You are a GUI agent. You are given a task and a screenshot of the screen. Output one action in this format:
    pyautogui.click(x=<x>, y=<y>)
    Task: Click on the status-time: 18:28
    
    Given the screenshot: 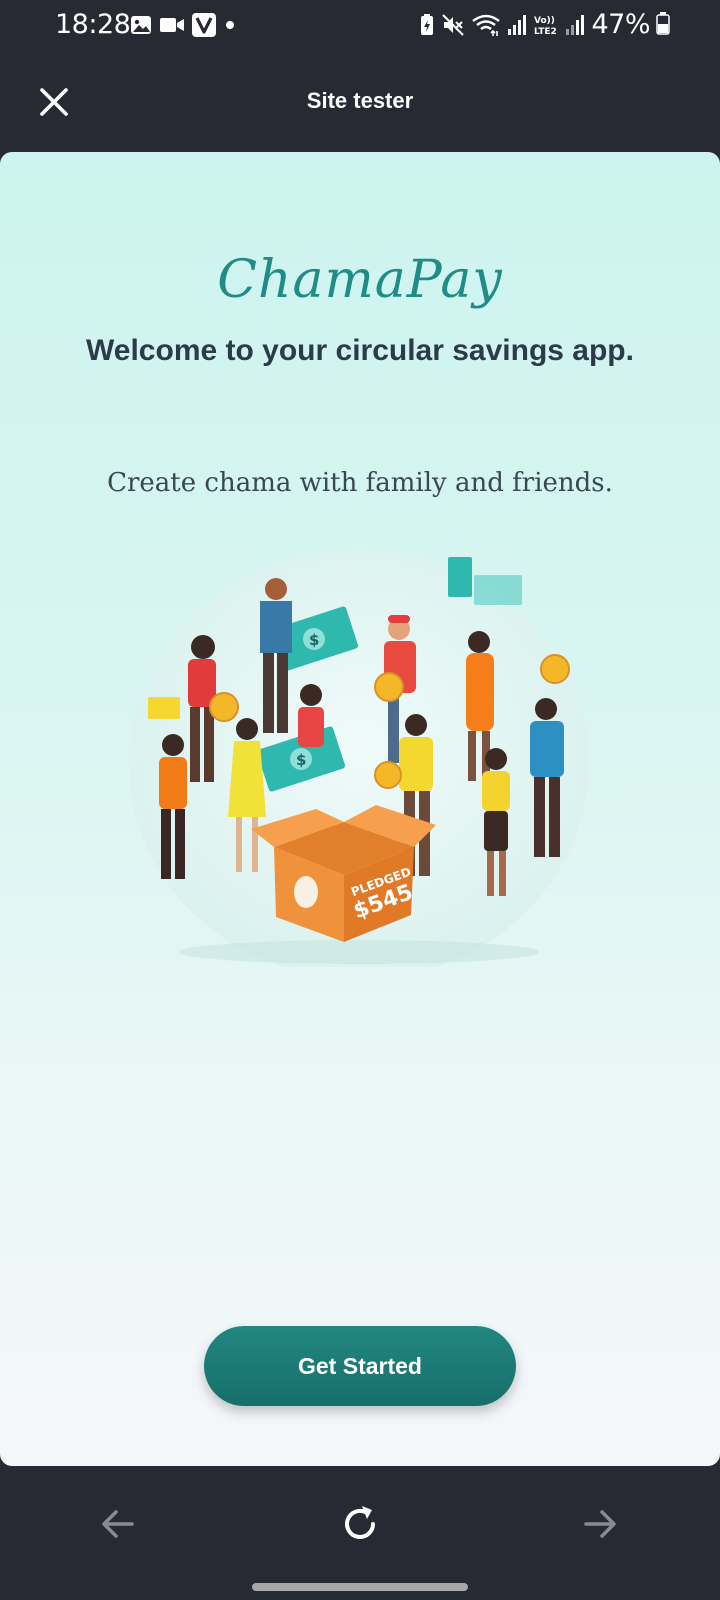 What is the action you would take?
    pyautogui.click(x=93, y=24)
    